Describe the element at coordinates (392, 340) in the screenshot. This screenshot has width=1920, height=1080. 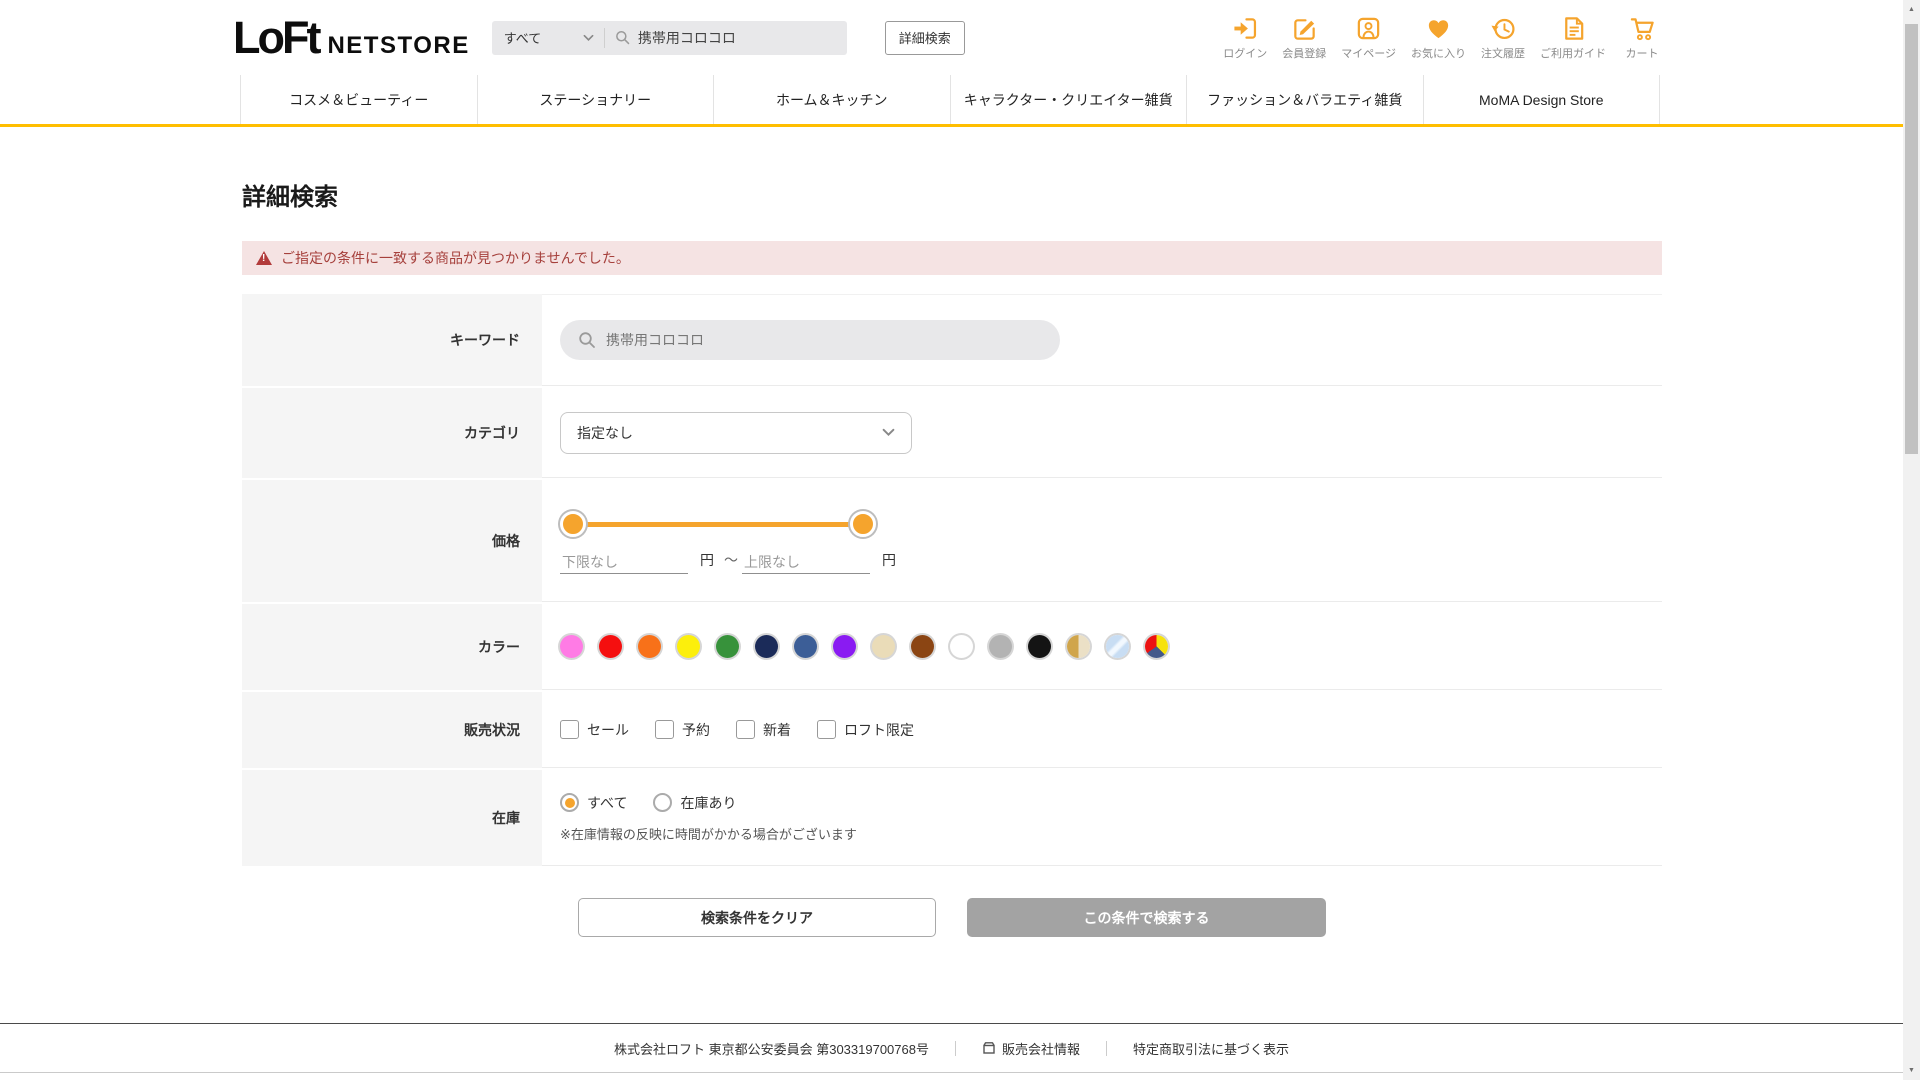
I see `keyword-label: キーワード` at that location.